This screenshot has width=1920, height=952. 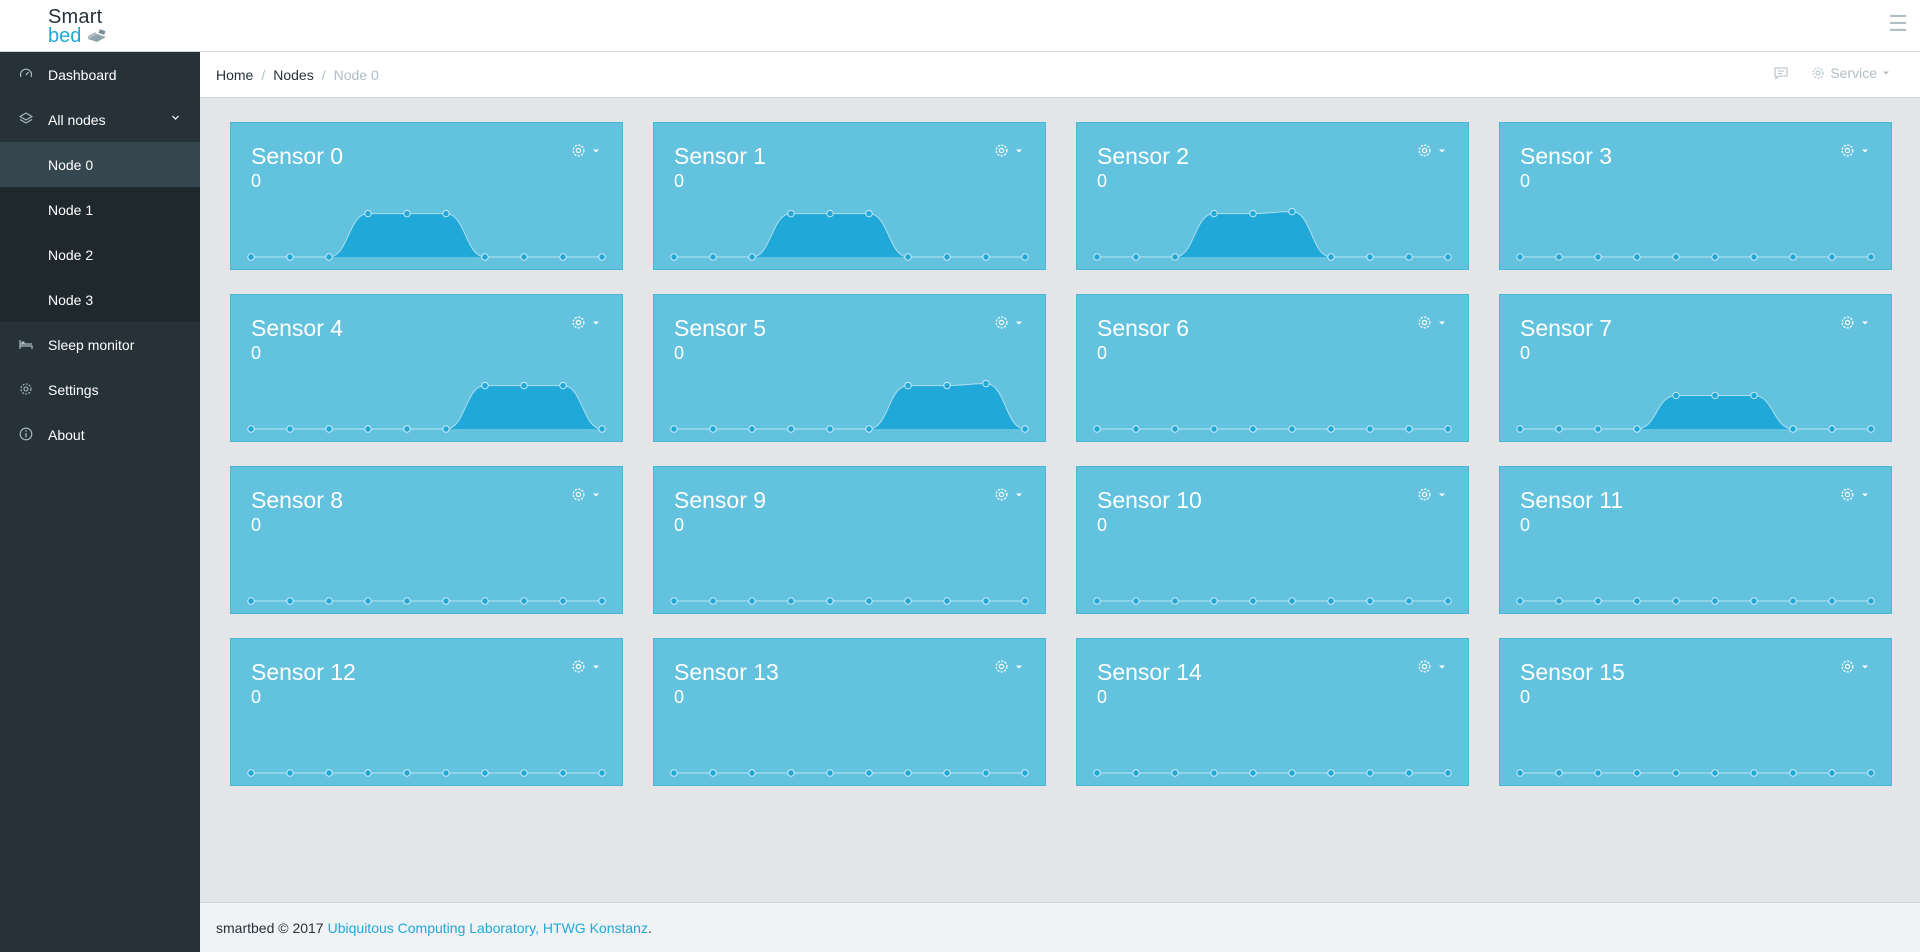 What do you see at coordinates (1272, 368) in the screenshot?
I see `sensor-card: Sensor 60` at bounding box center [1272, 368].